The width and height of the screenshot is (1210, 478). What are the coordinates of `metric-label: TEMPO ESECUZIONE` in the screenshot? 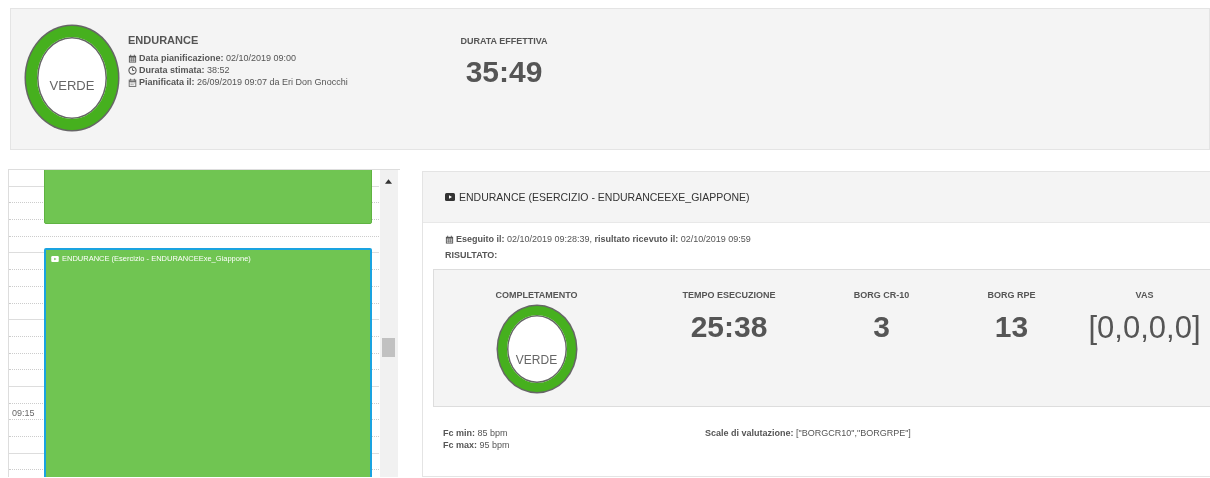 It's located at (729, 295).